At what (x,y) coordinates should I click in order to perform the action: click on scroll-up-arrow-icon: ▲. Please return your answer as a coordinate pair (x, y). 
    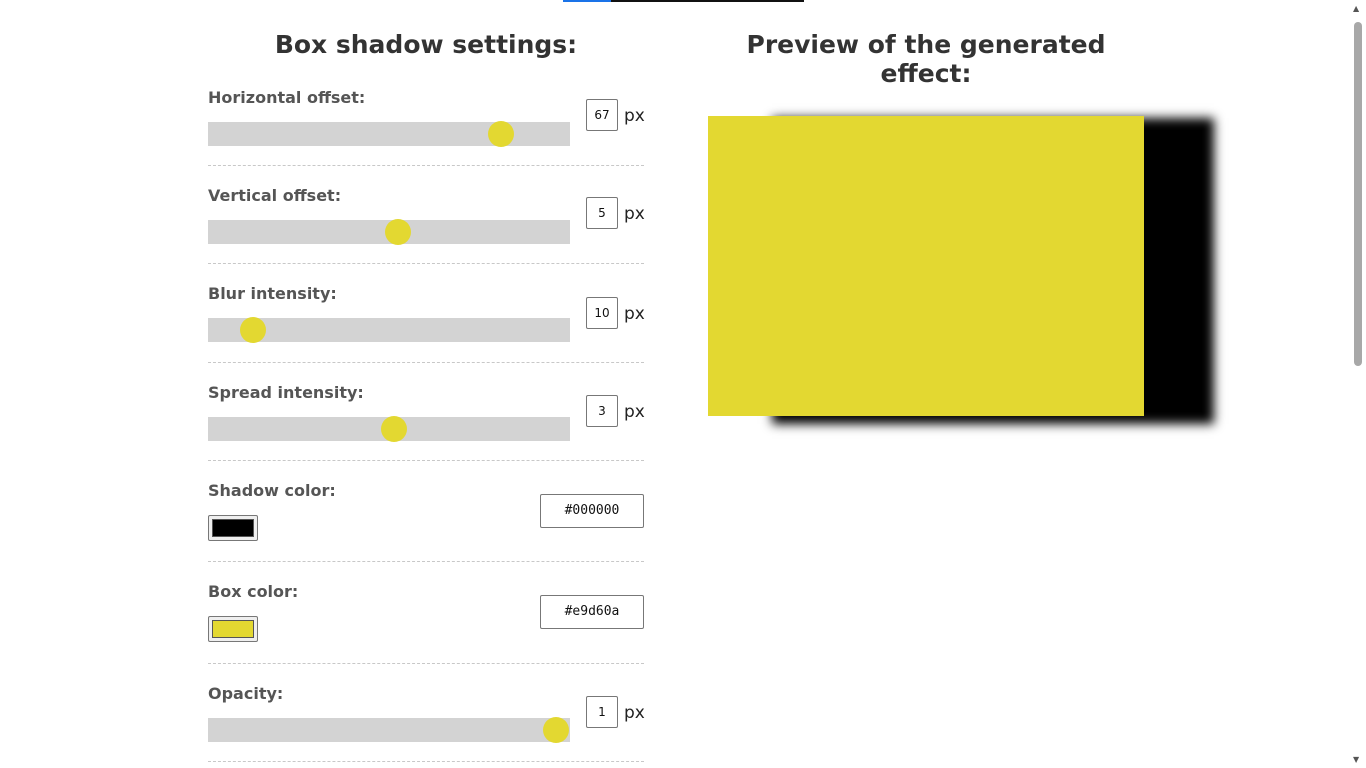
    Looking at the image, I should click on (1356, 8).